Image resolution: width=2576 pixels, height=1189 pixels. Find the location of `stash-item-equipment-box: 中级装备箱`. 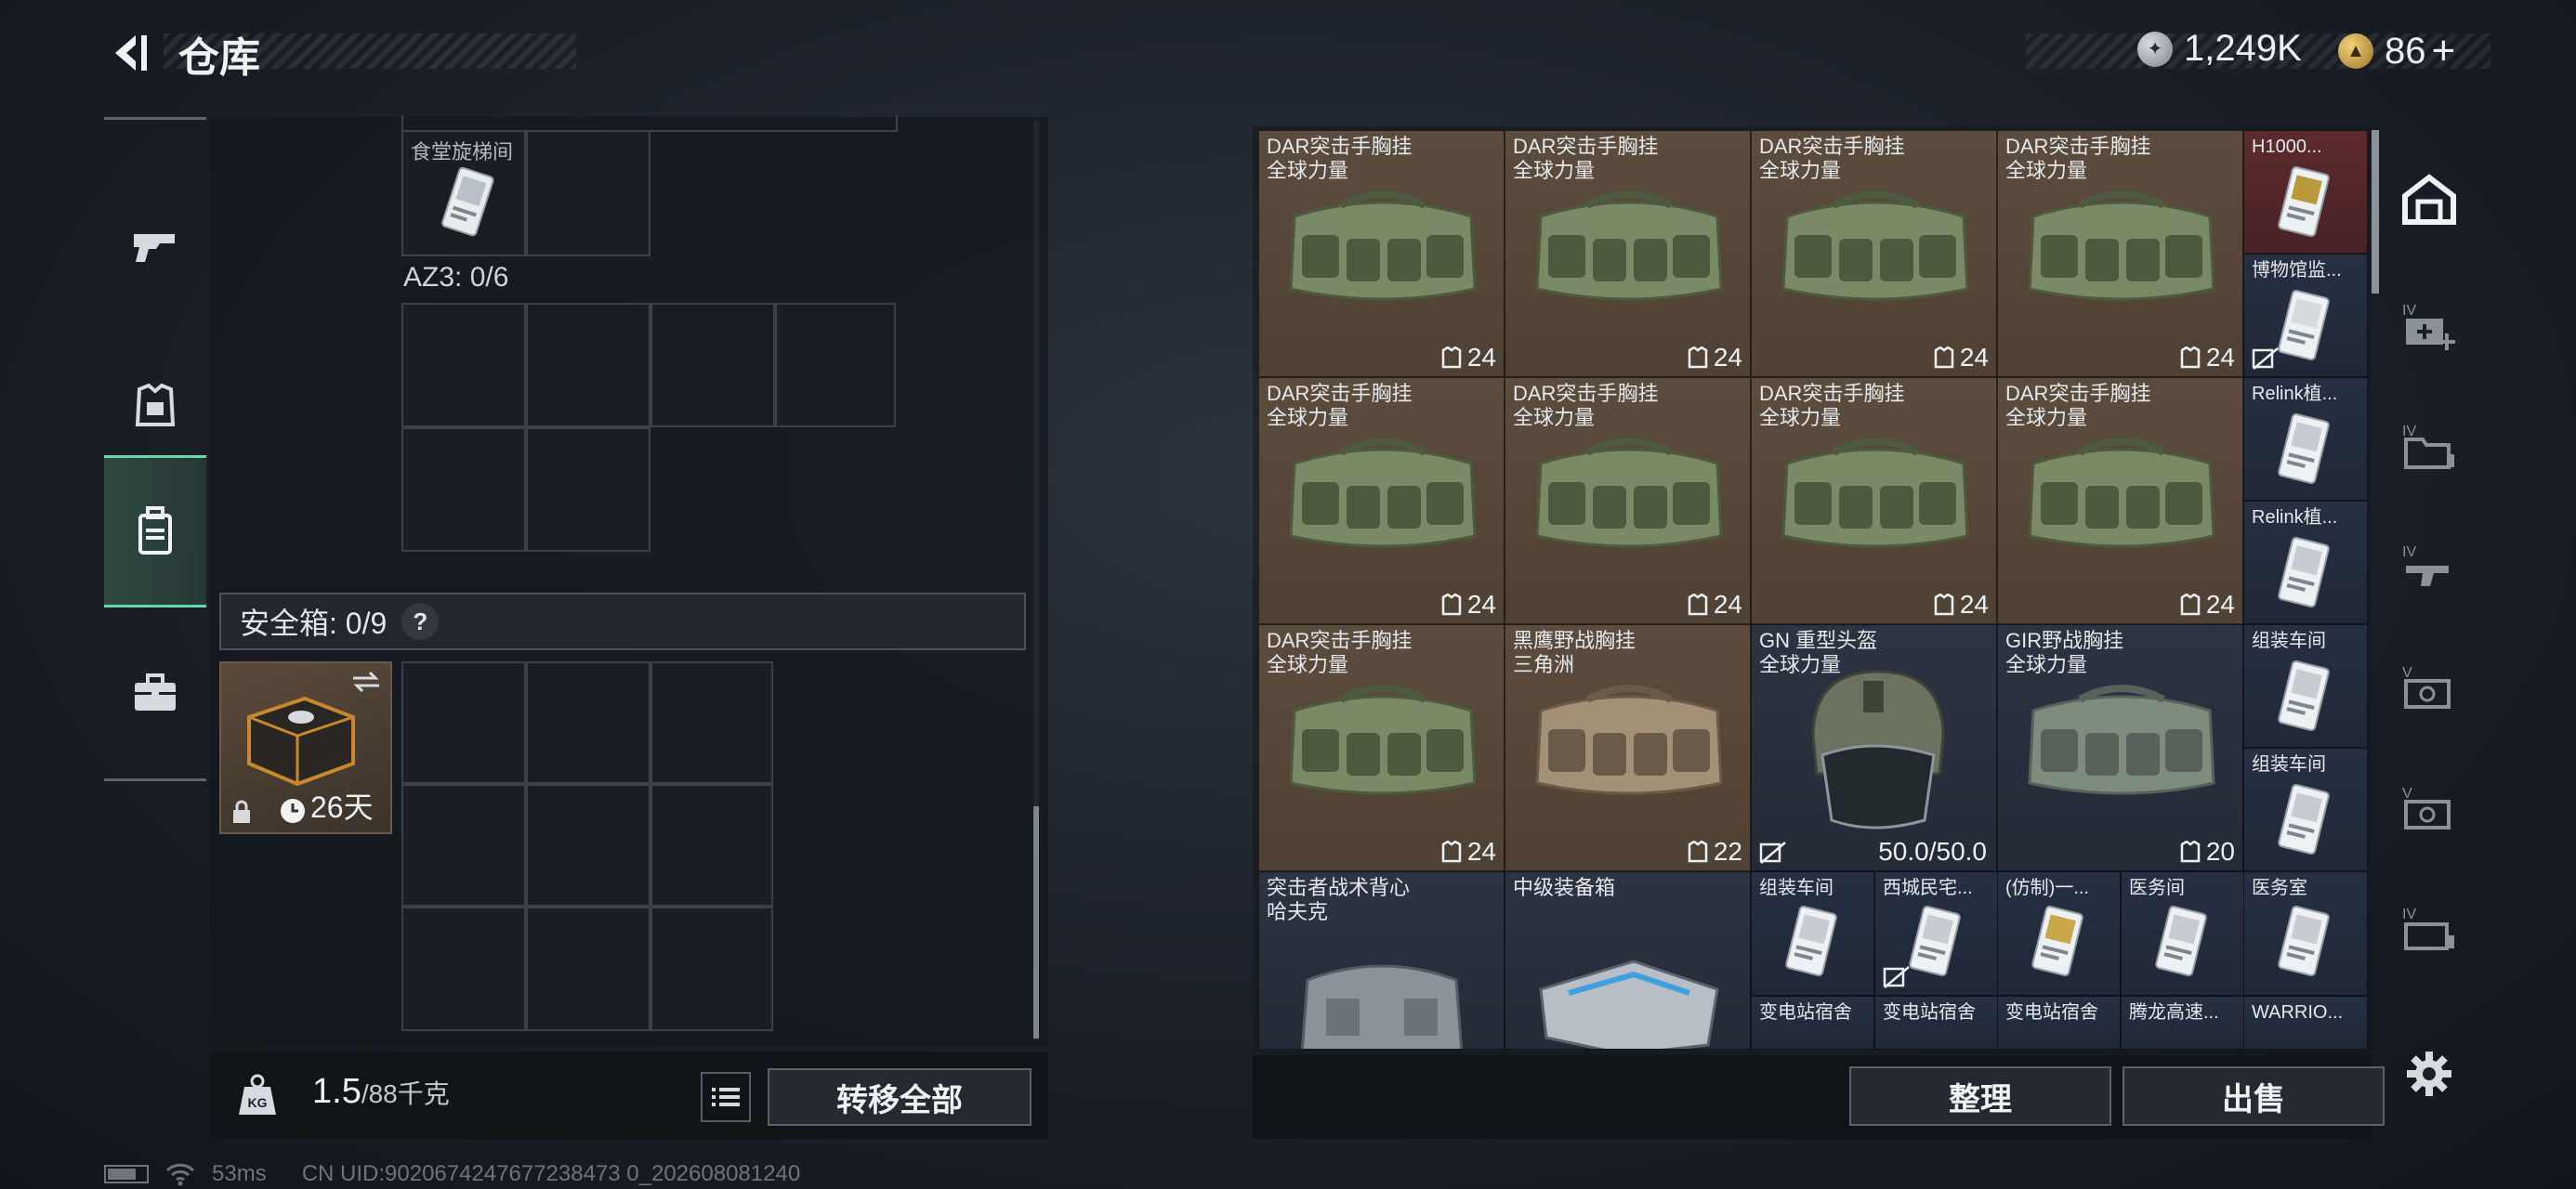

stash-item-equipment-box: 中级装备箱 is located at coordinates (1628, 960).